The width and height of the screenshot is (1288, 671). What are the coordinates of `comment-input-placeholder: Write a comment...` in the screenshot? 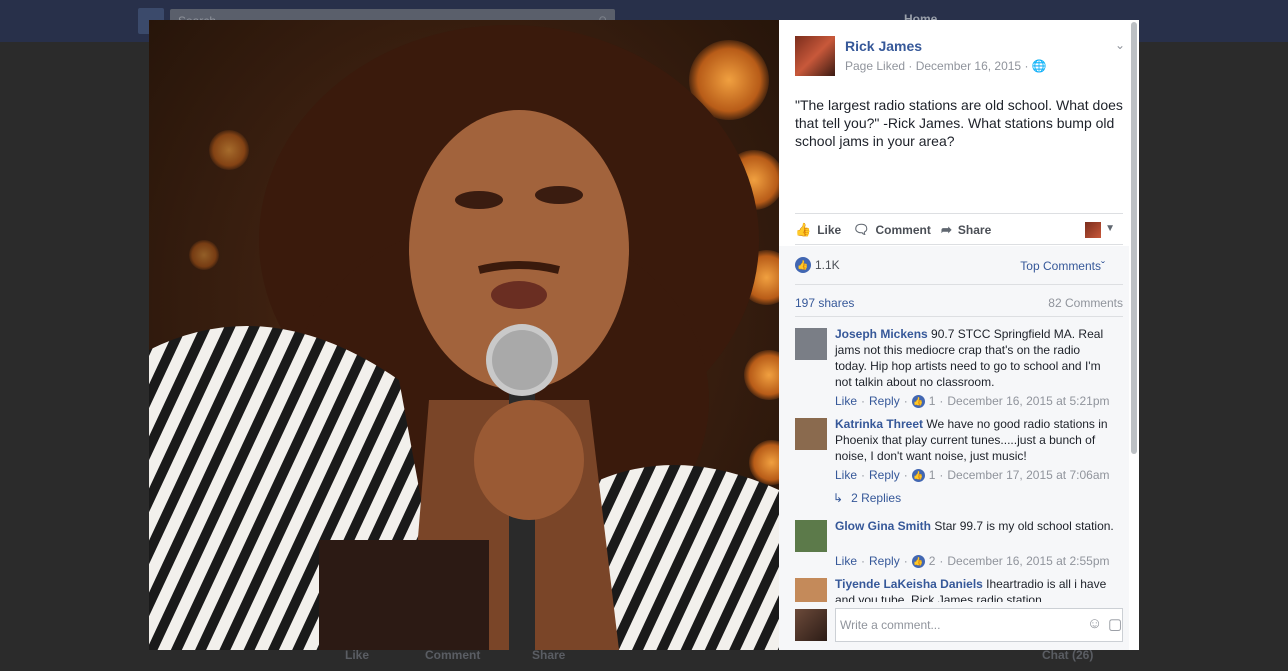 It's located at (890, 625).